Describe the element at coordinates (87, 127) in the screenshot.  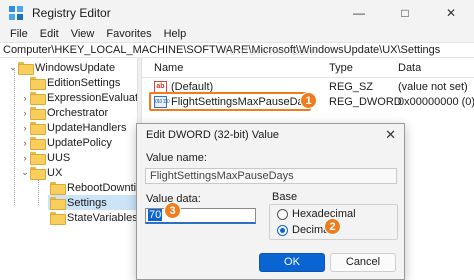
I see `tree-item-label: UpdateHandlers` at that location.